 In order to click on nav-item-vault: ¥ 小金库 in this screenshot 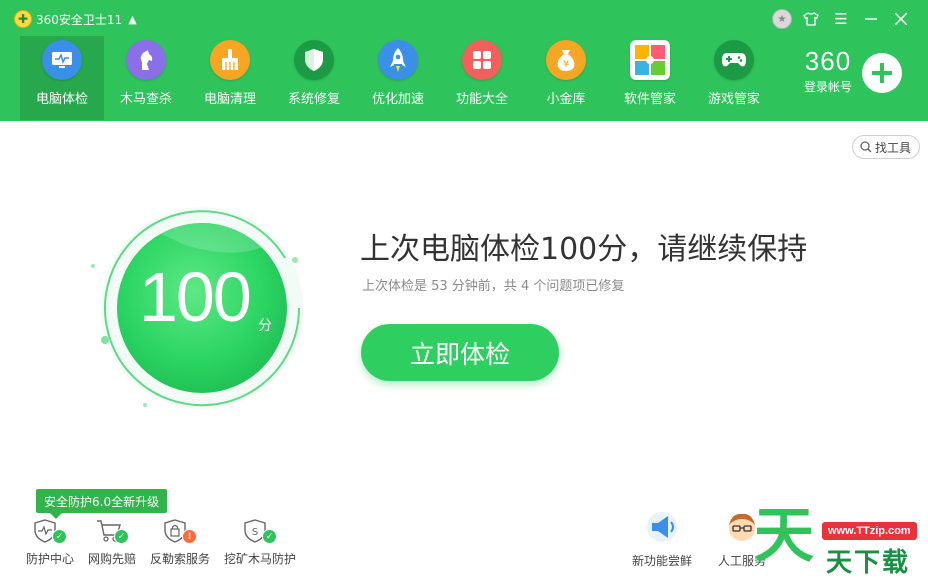, I will do `click(566, 78)`.